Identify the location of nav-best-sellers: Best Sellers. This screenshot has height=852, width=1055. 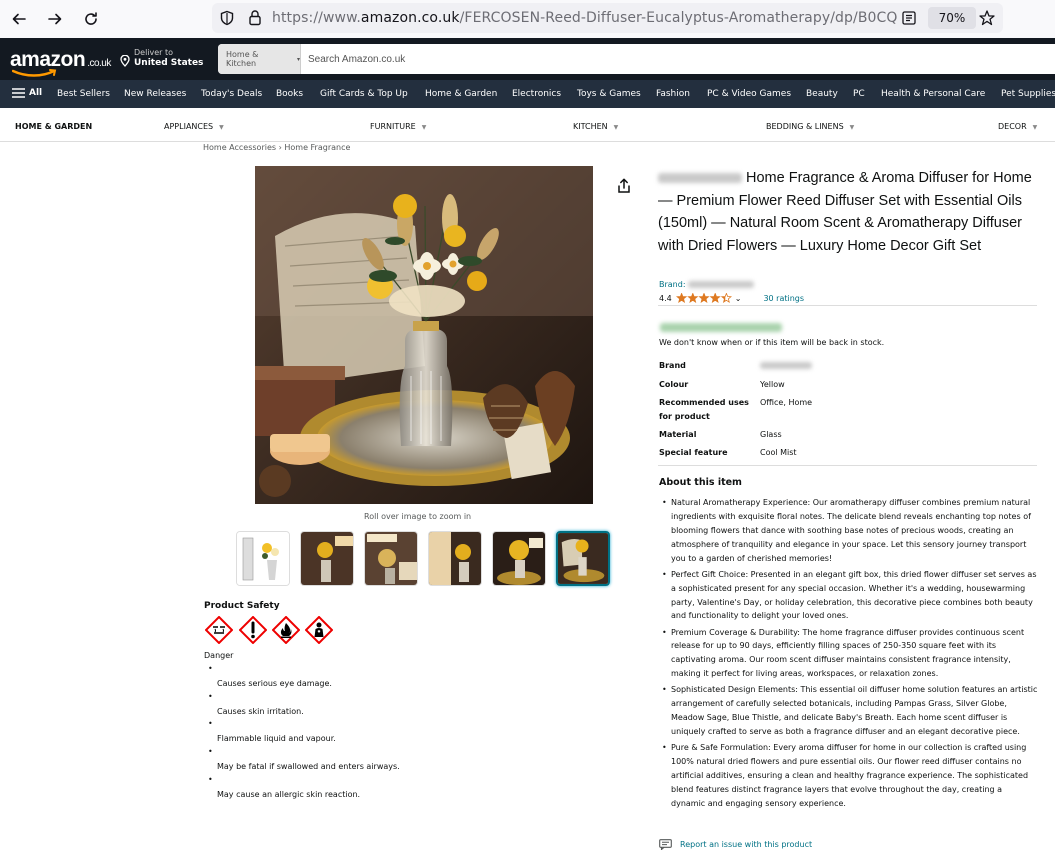
(83, 94).